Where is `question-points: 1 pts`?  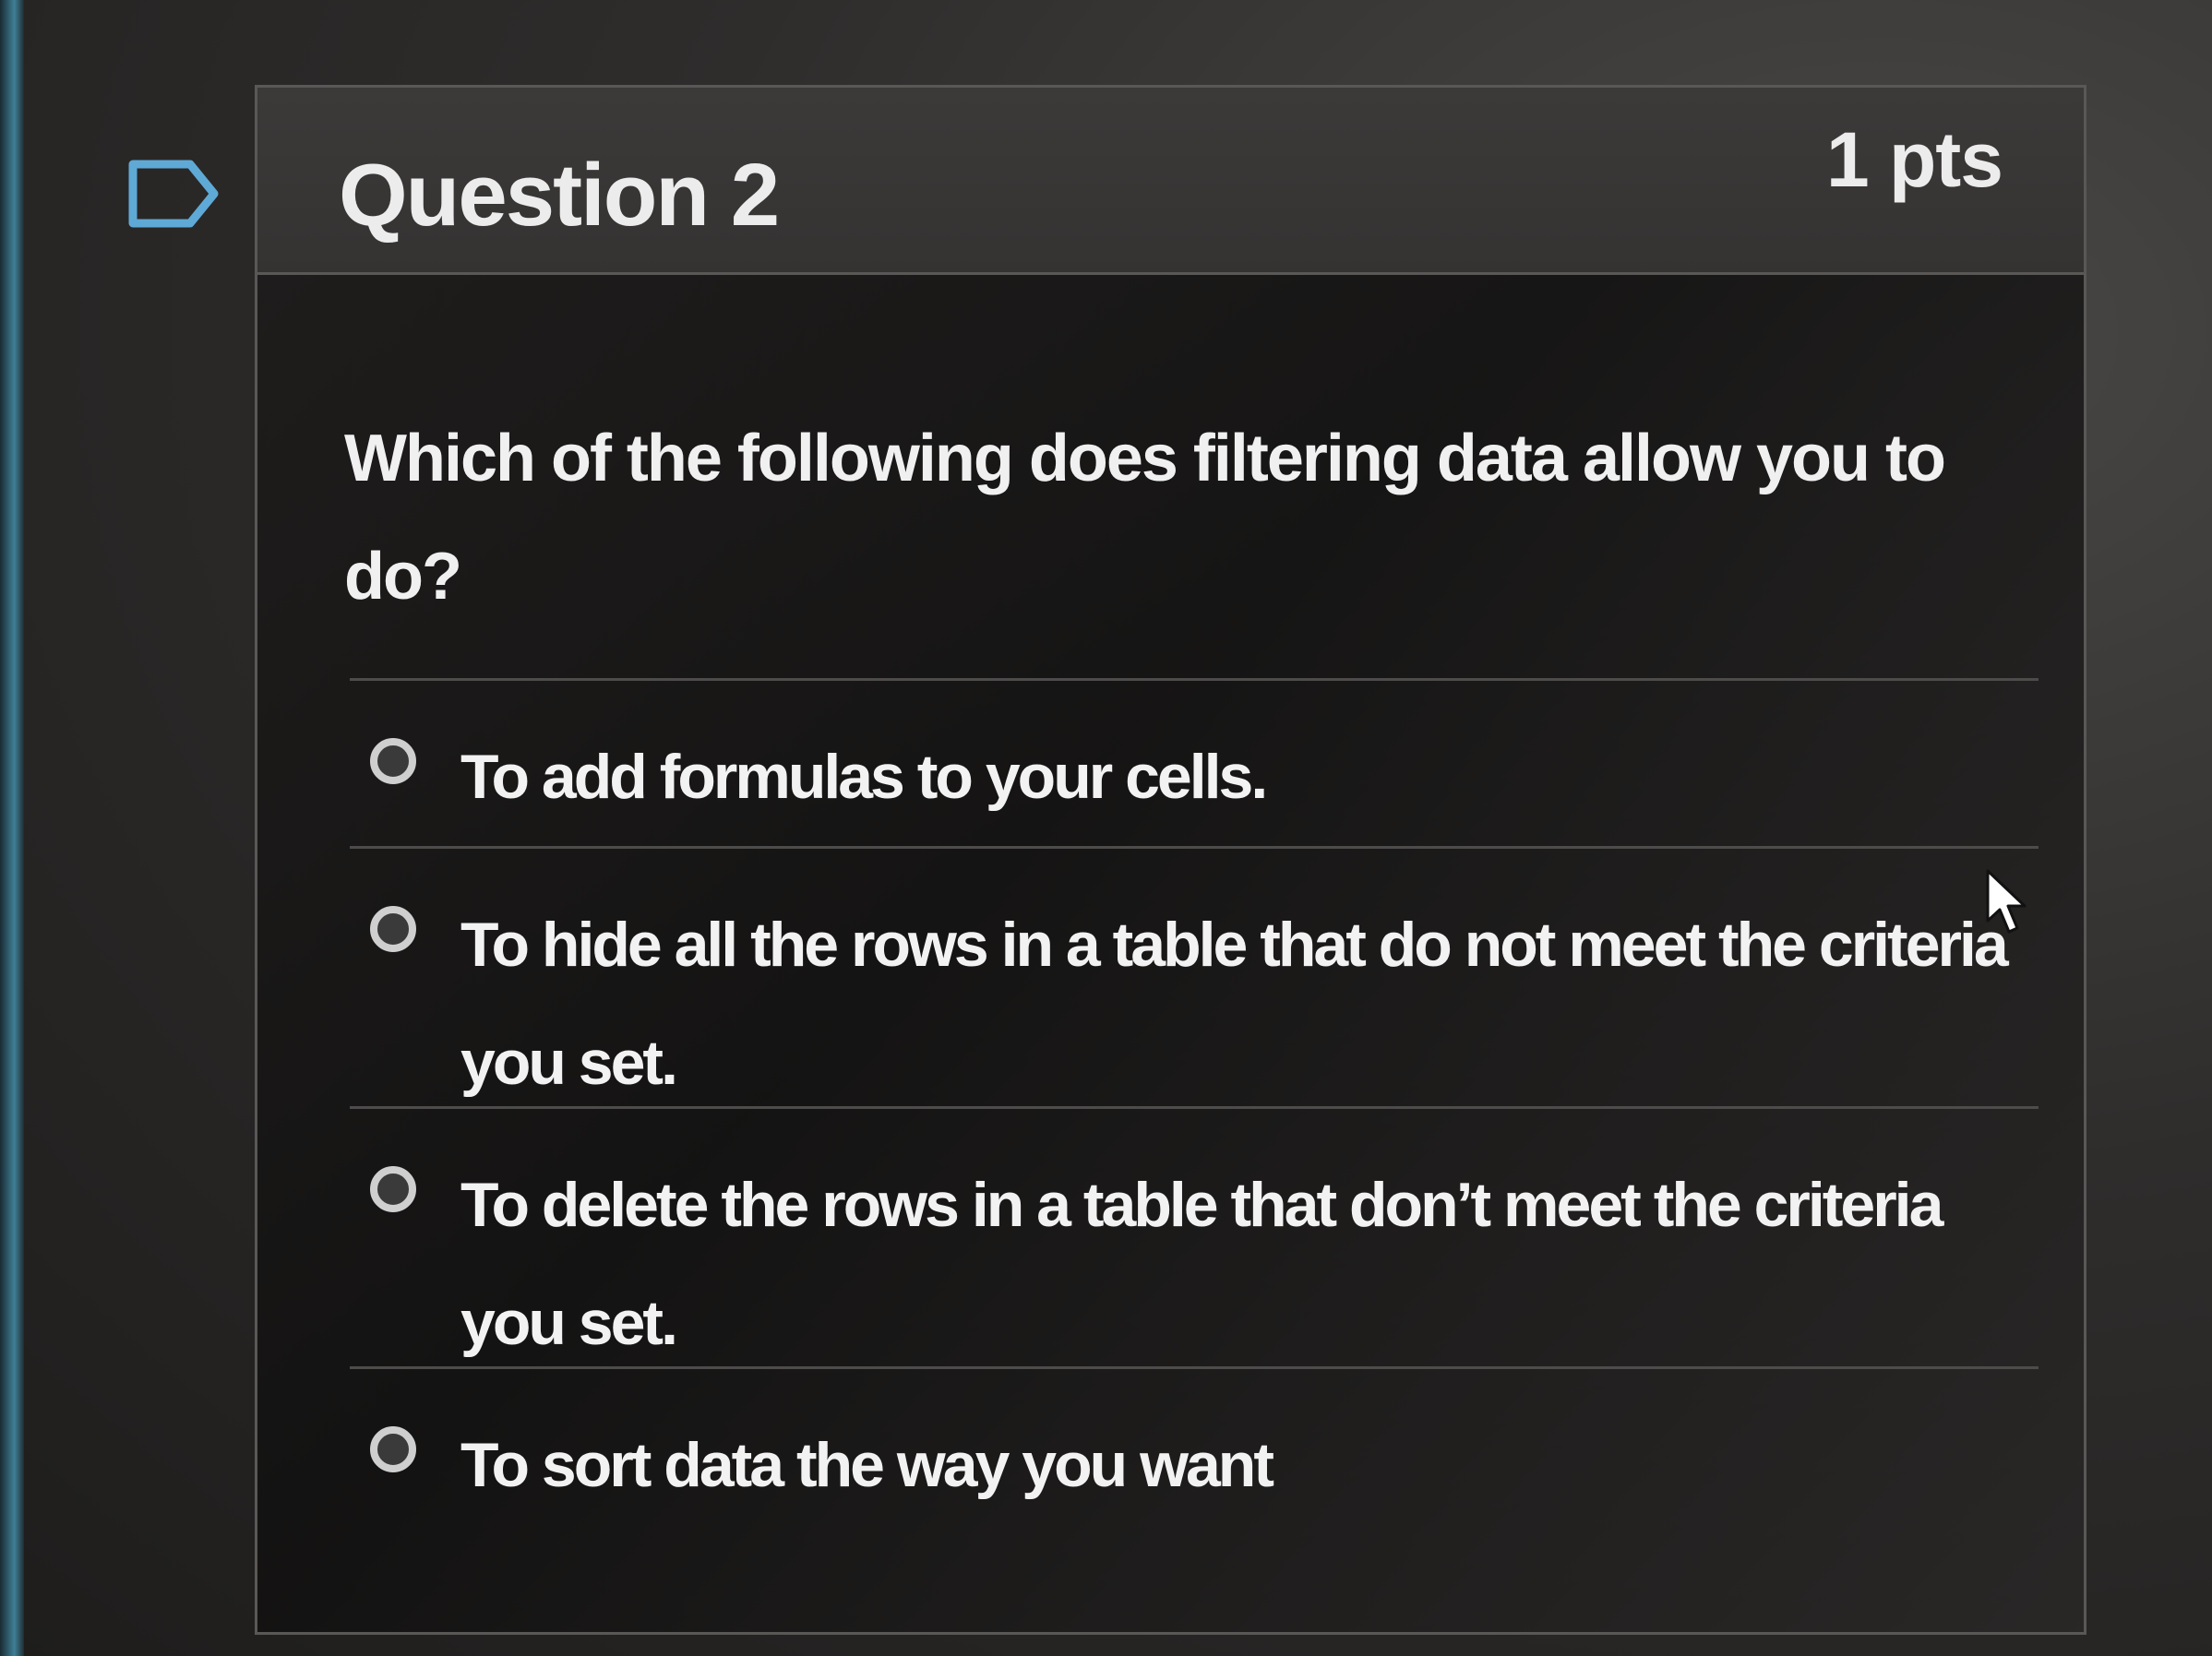 question-points: 1 pts is located at coordinates (1914, 159).